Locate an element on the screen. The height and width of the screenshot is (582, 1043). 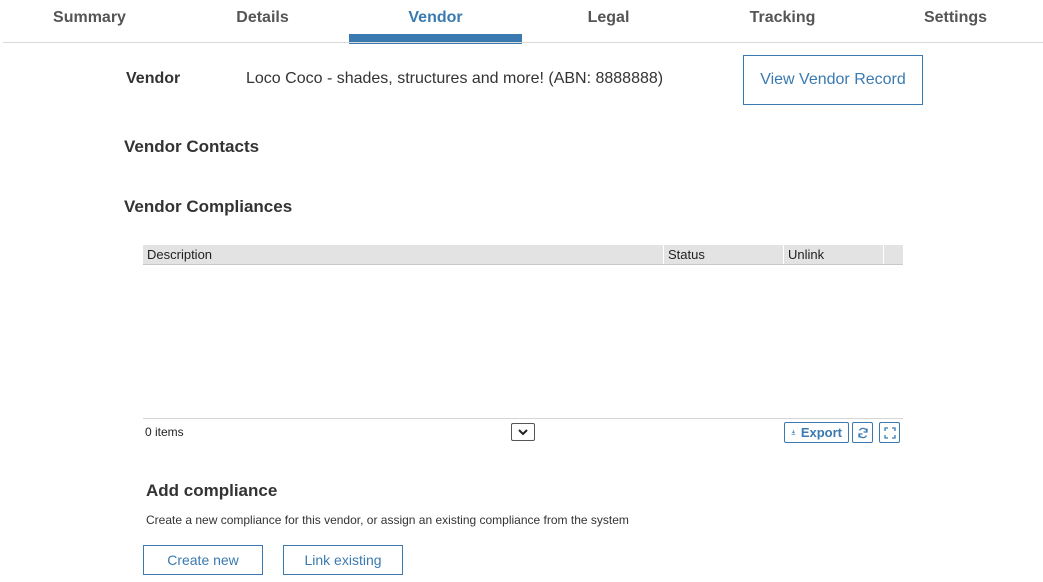
chevron-down-icon is located at coordinates (523, 431).